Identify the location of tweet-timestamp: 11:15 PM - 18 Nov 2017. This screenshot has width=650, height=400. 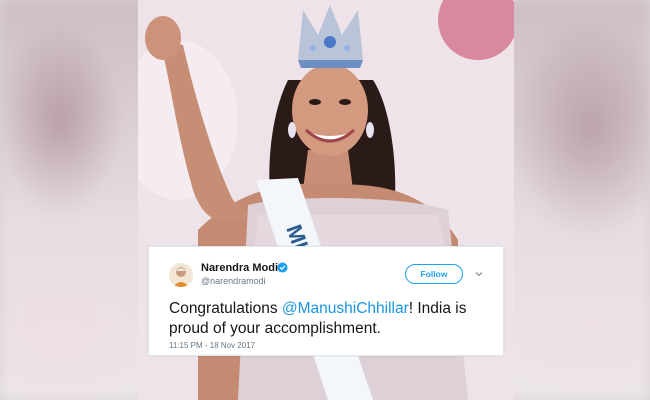
(212, 345).